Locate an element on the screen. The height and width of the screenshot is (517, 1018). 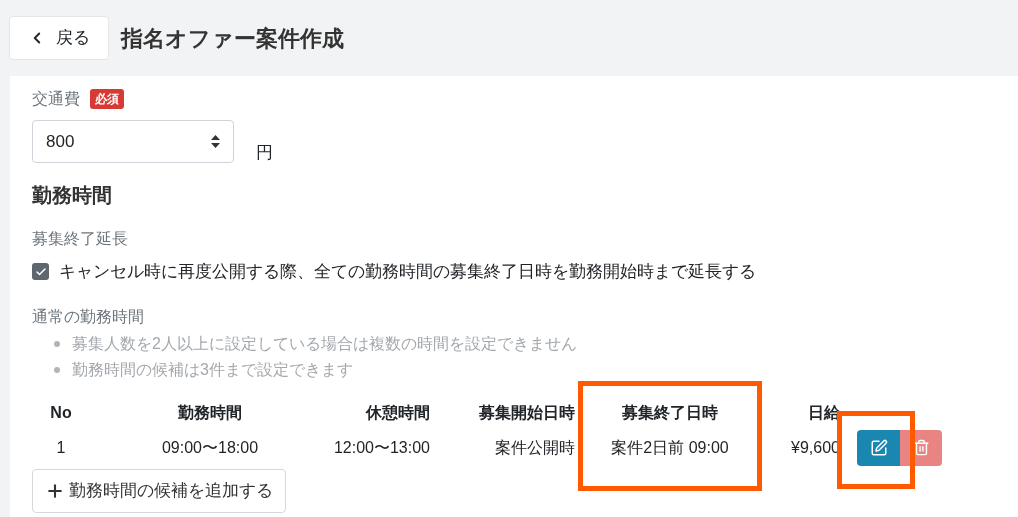
note-text: 募集人数を2人以上に設定している場合は複数の時間を設定できません is located at coordinates (324, 343).